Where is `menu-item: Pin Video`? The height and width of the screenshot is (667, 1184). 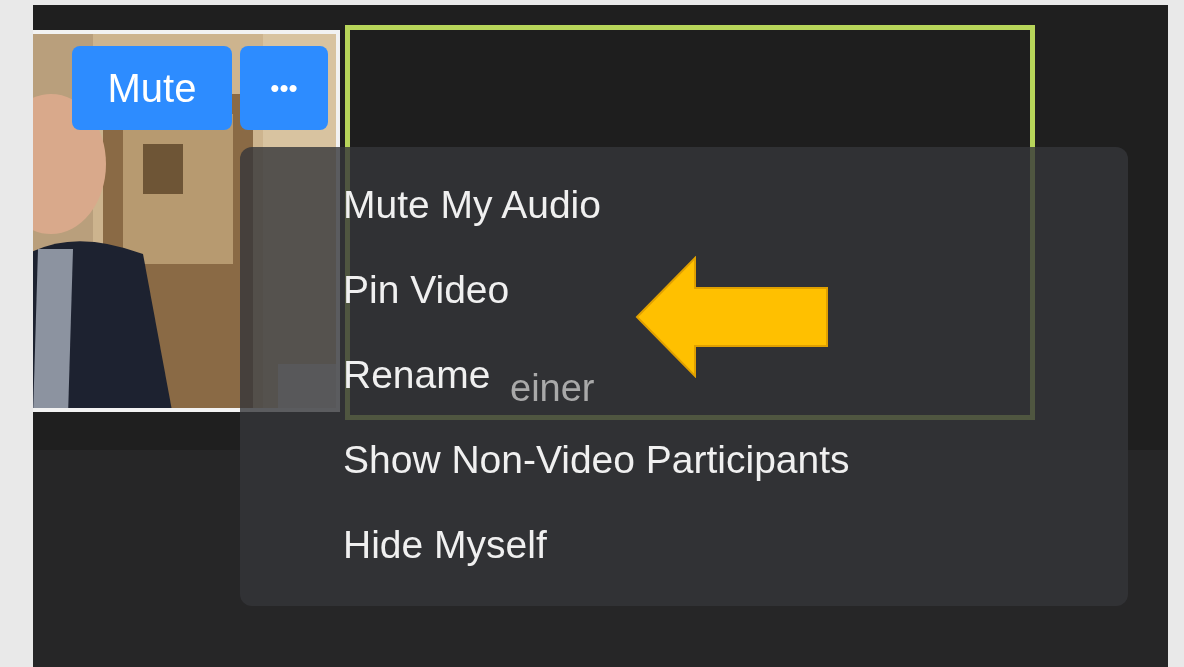 menu-item: Pin Video is located at coordinates (426, 290).